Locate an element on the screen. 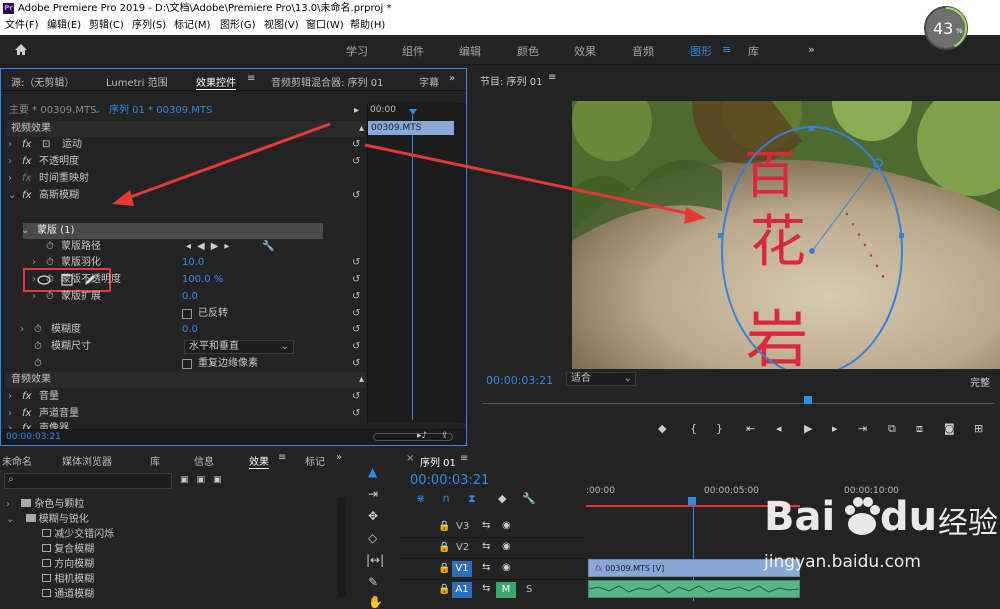  solo-button: S is located at coordinates (529, 589).